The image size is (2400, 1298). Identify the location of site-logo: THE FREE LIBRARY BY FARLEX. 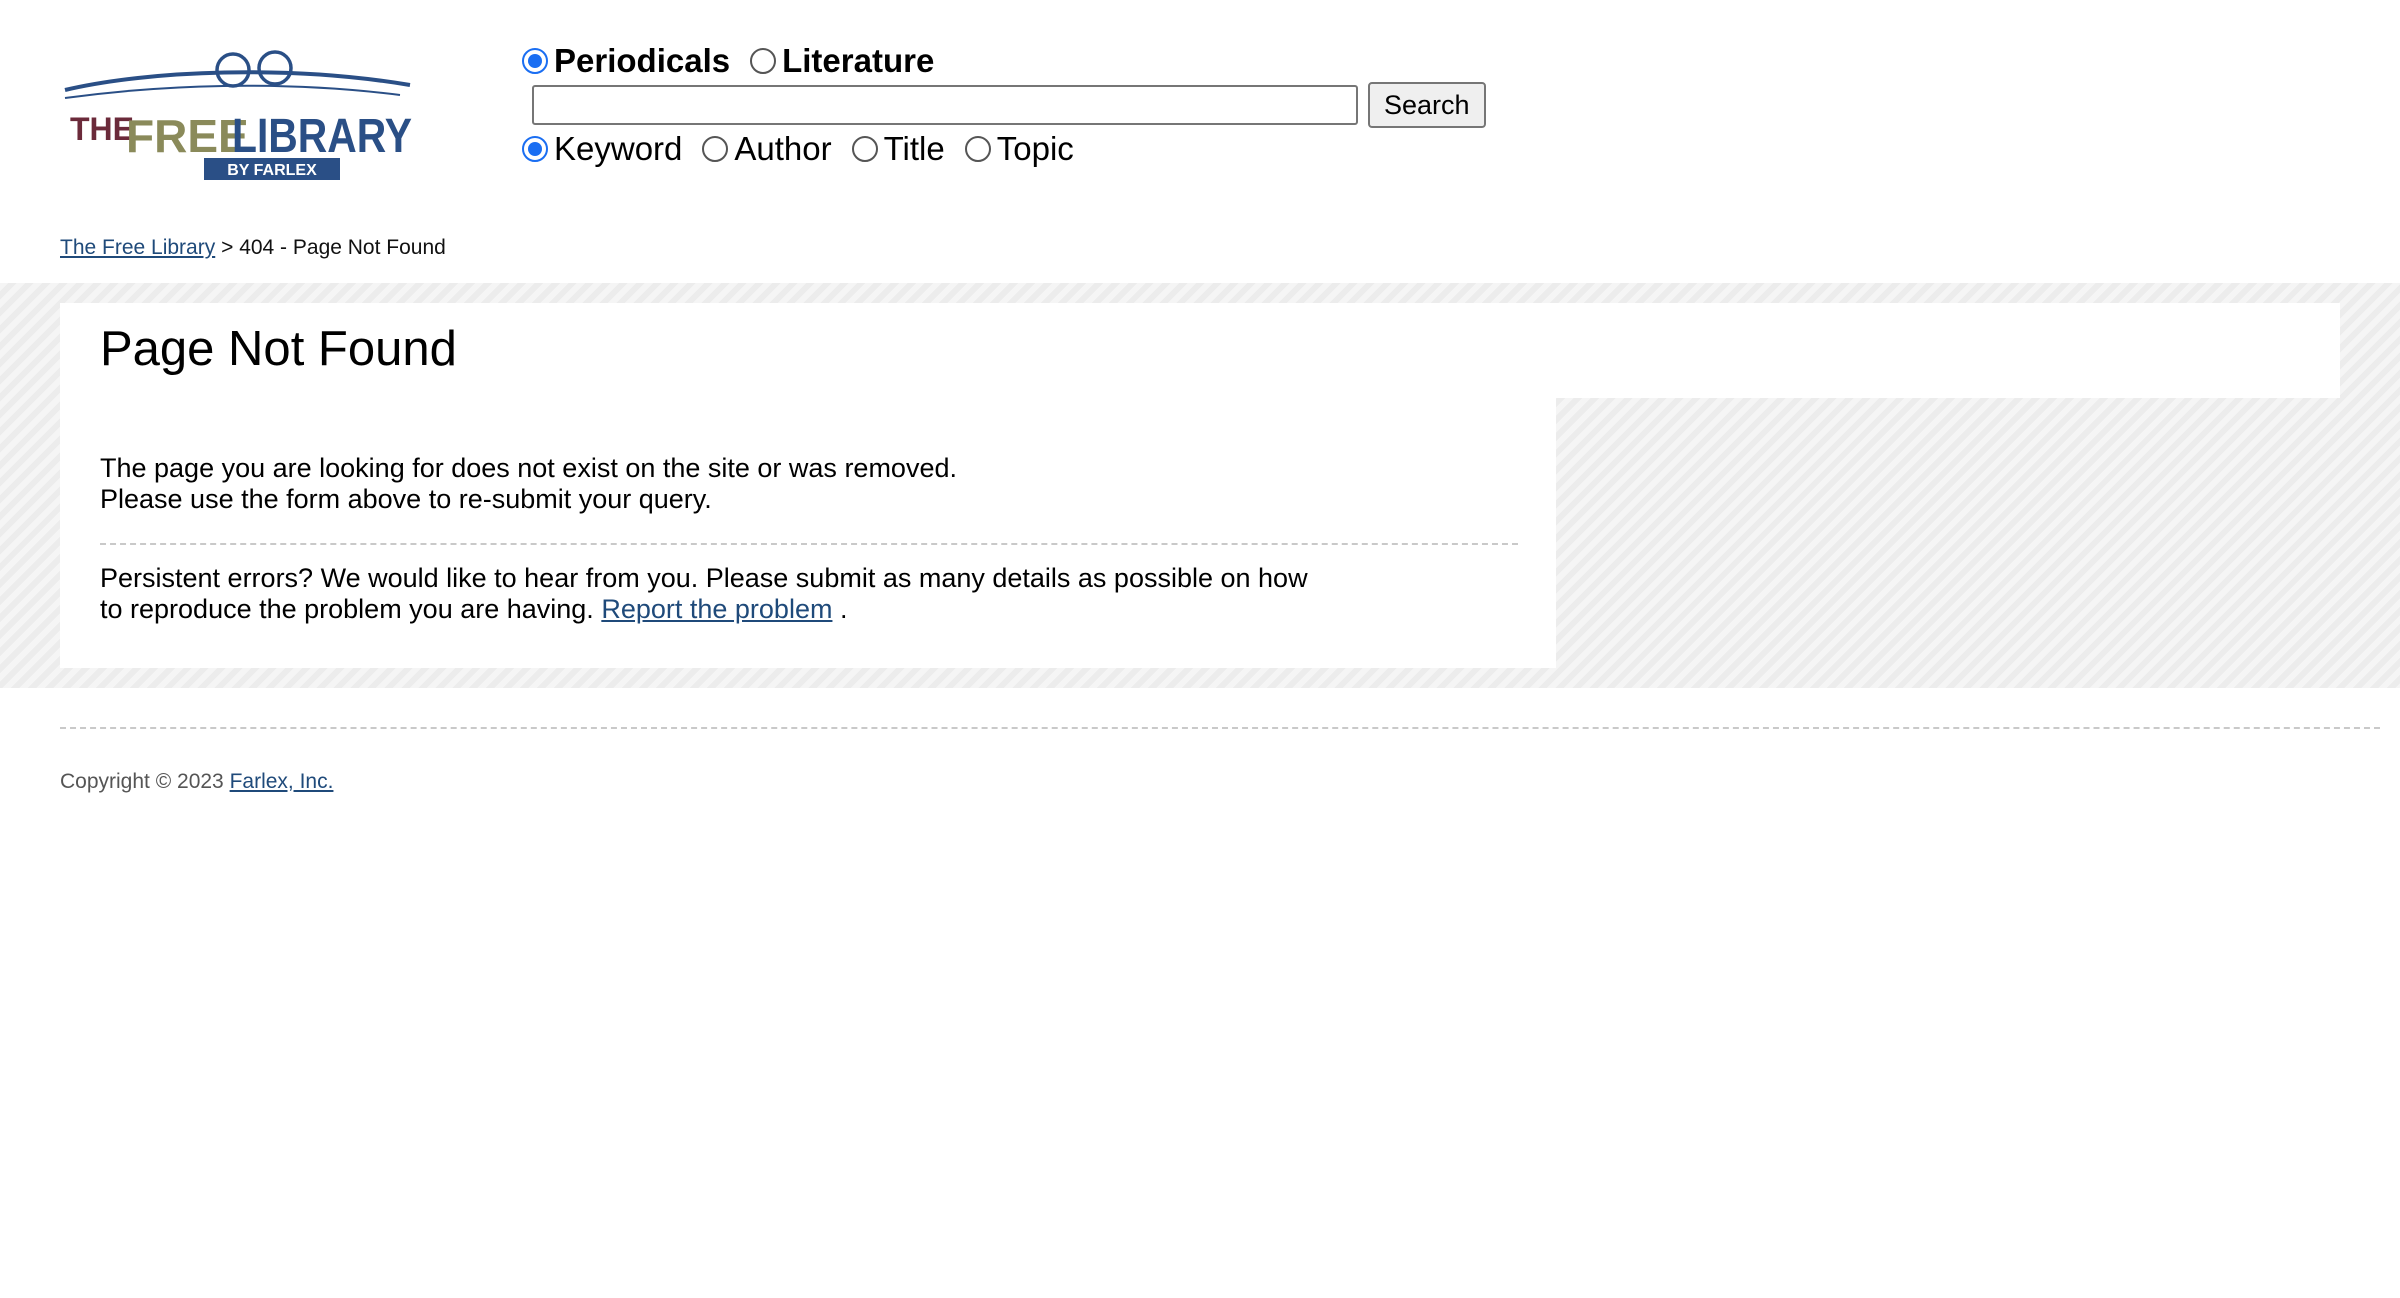
(240, 110).